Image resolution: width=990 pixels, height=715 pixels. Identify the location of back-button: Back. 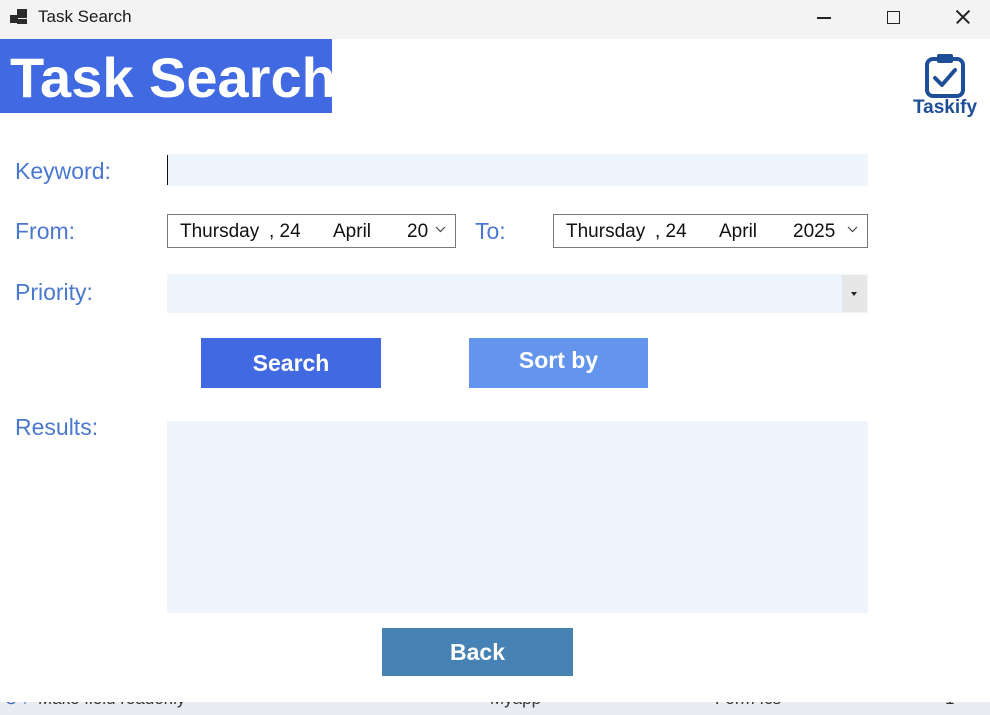
(477, 652).